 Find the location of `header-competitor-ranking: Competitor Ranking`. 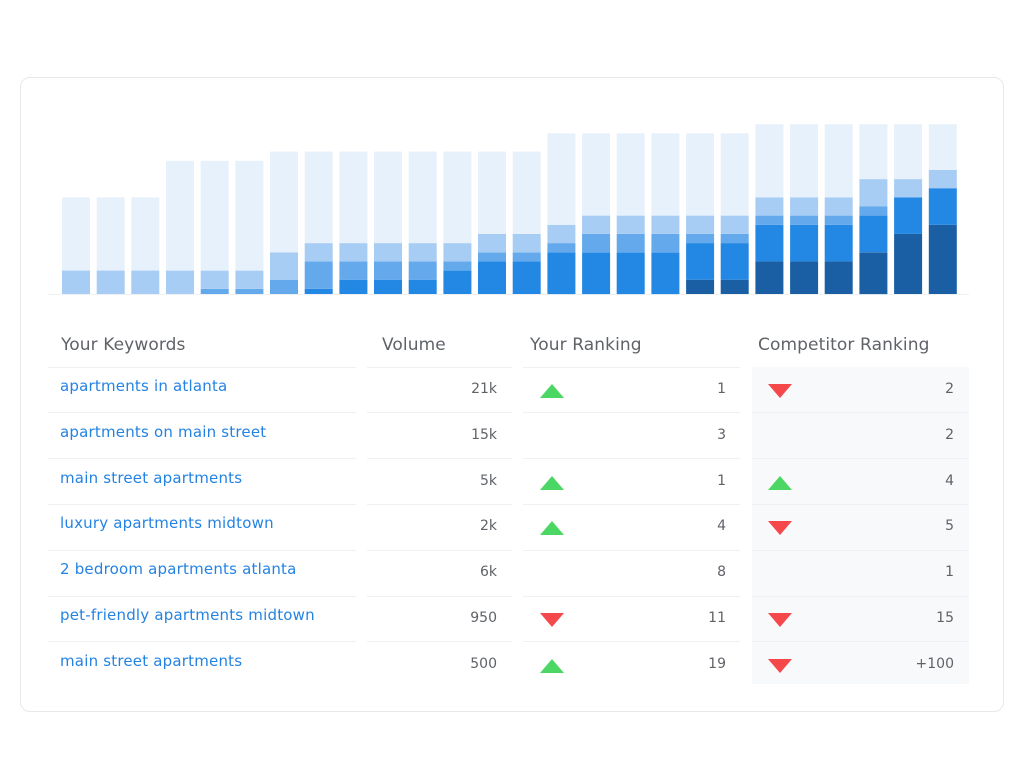

header-competitor-ranking: Competitor Ranking is located at coordinates (844, 345).